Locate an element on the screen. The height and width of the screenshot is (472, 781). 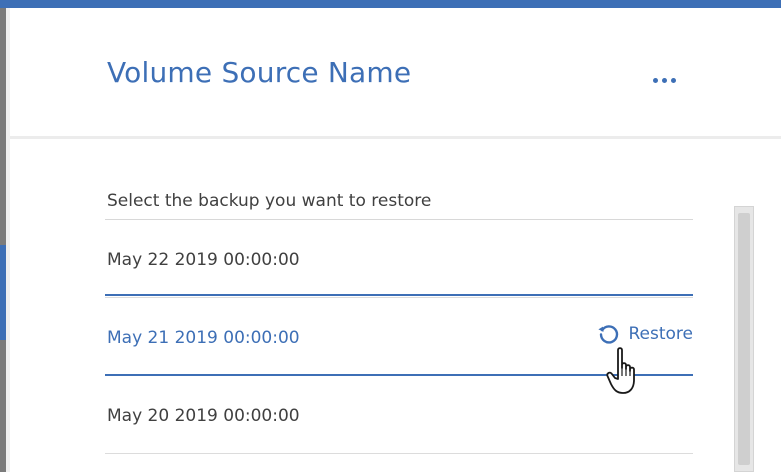
row-divider is located at coordinates (399, 453).